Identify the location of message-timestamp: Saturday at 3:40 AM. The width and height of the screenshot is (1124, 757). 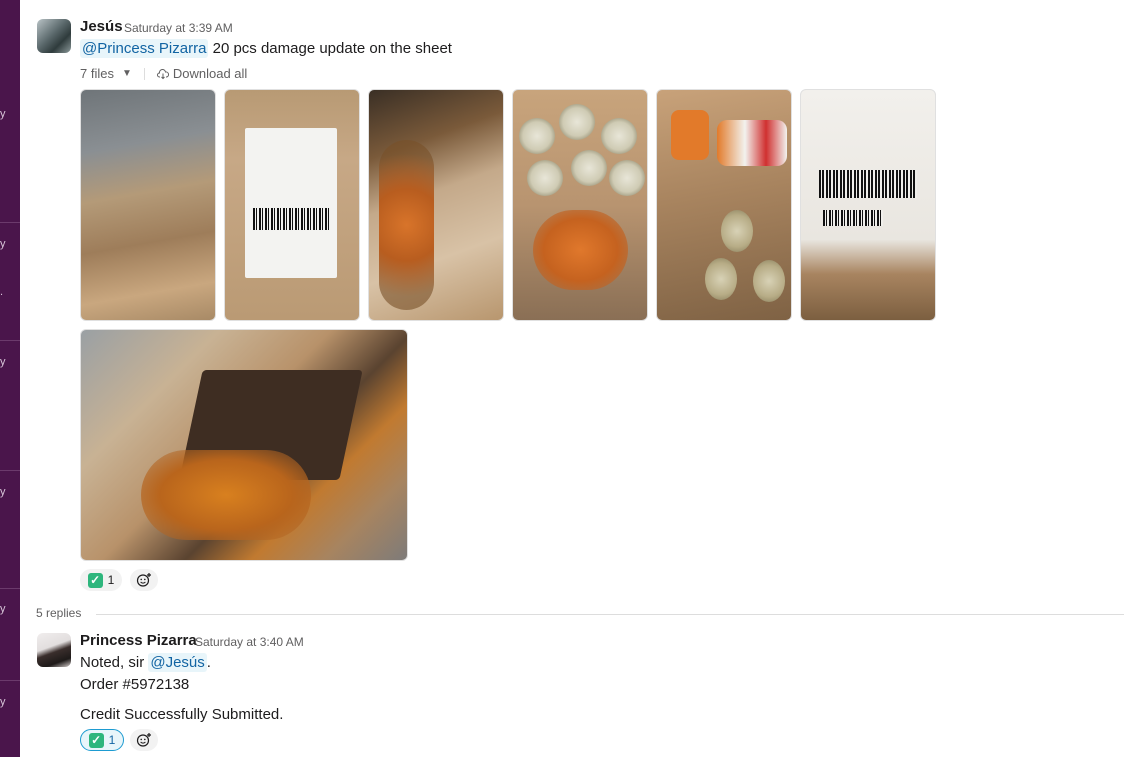
(249, 642).